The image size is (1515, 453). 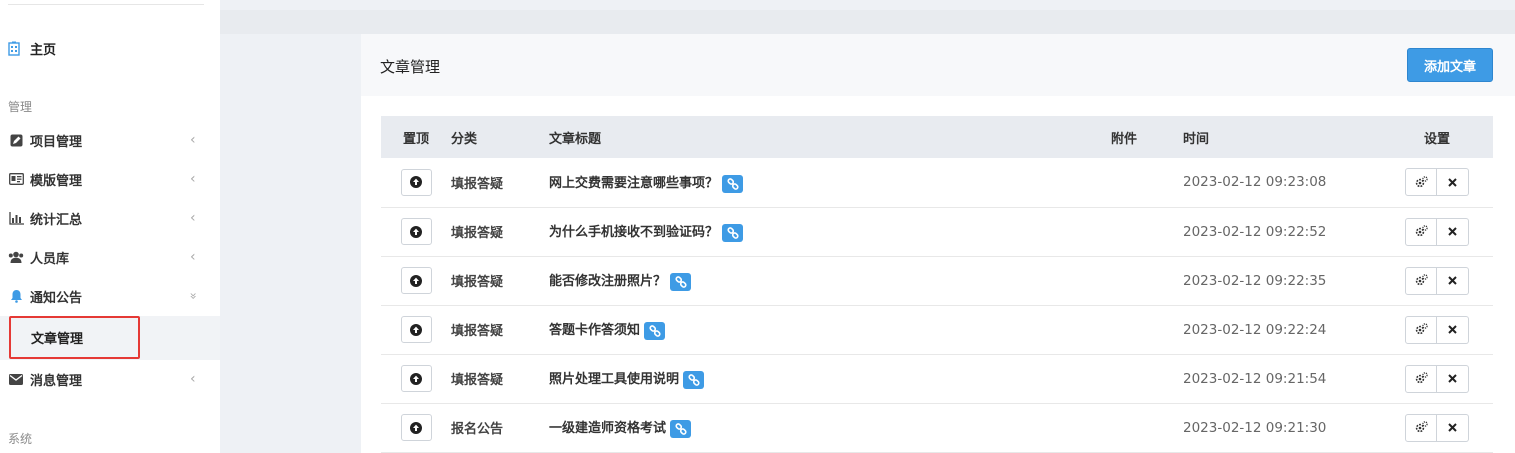 I want to click on active-highlight: 文章管理, so click(x=74, y=337).